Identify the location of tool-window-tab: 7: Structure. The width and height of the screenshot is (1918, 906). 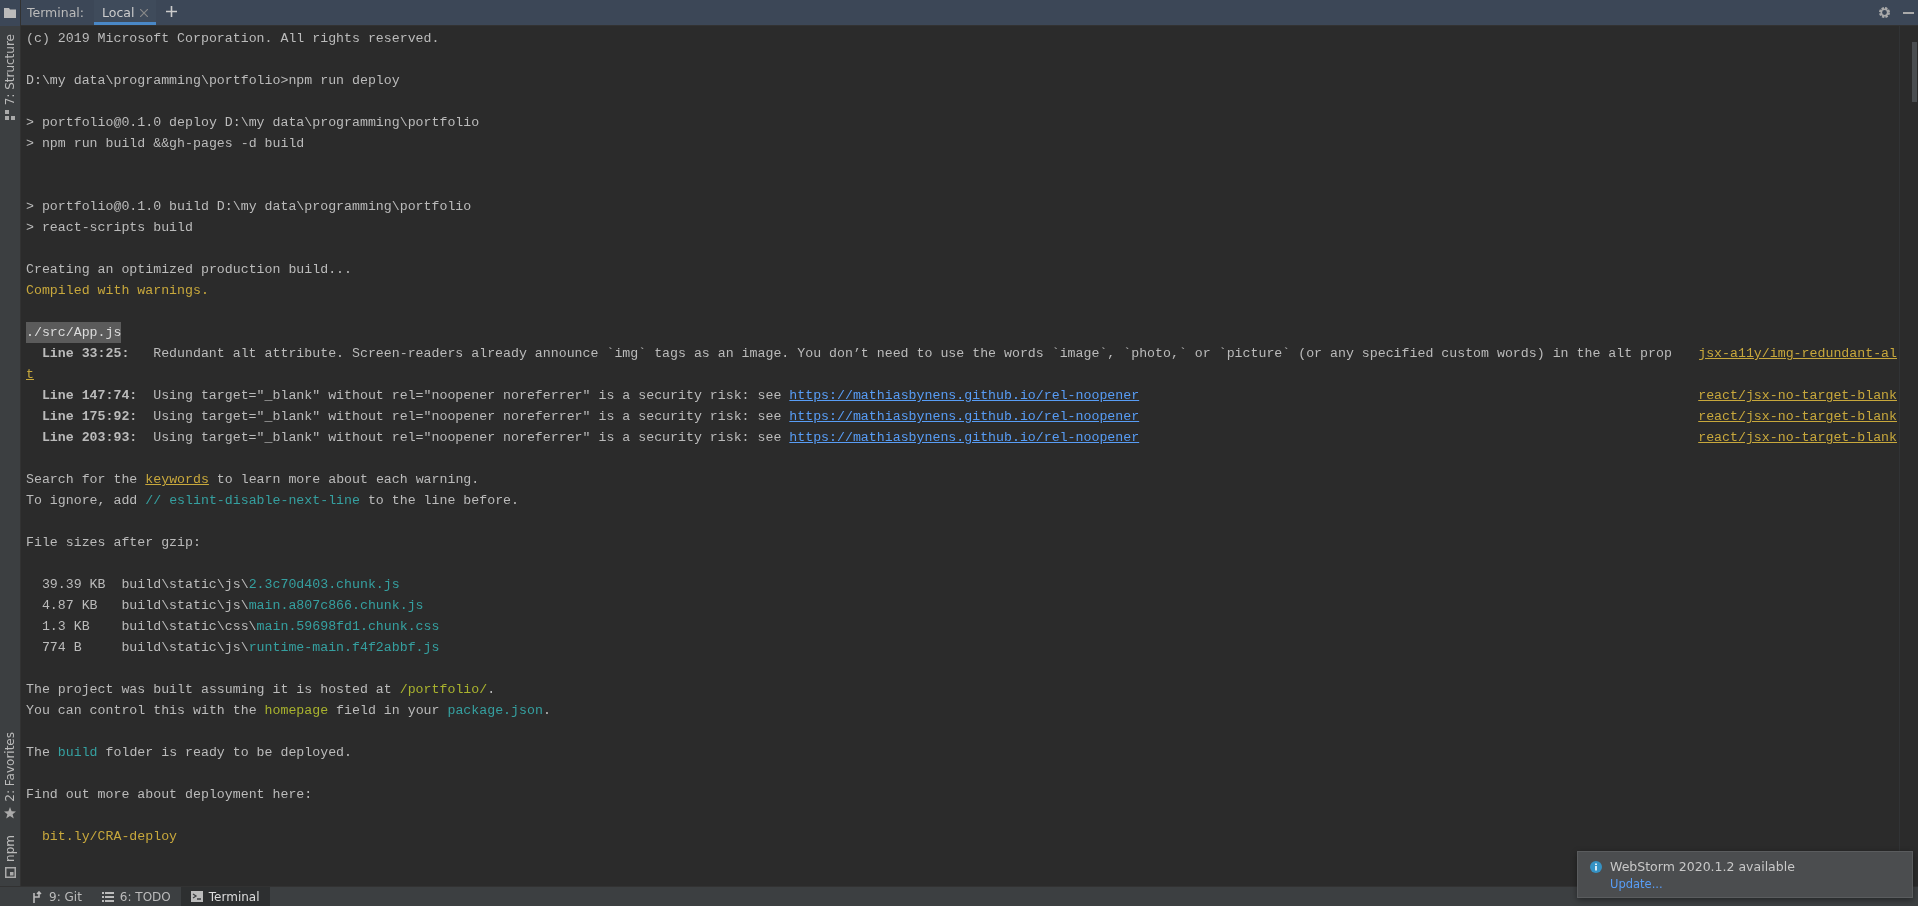
(10, 77).